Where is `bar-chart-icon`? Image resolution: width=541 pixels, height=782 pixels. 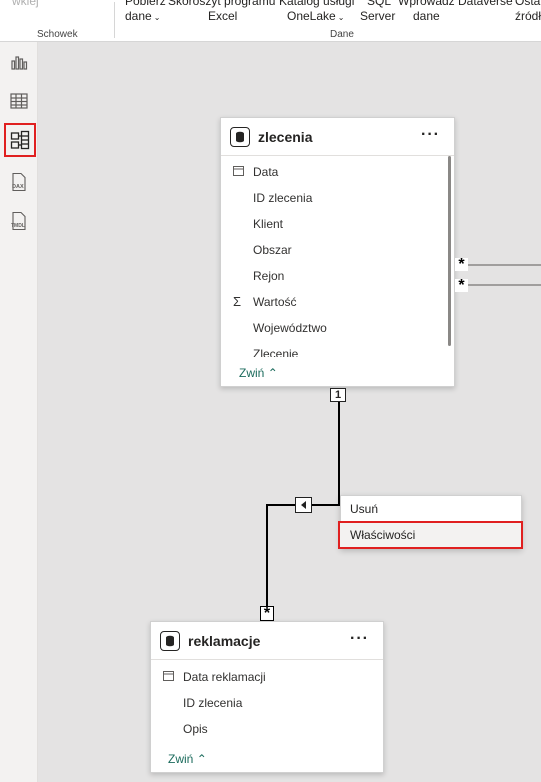 bar-chart-icon is located at coordinates (19, 63).